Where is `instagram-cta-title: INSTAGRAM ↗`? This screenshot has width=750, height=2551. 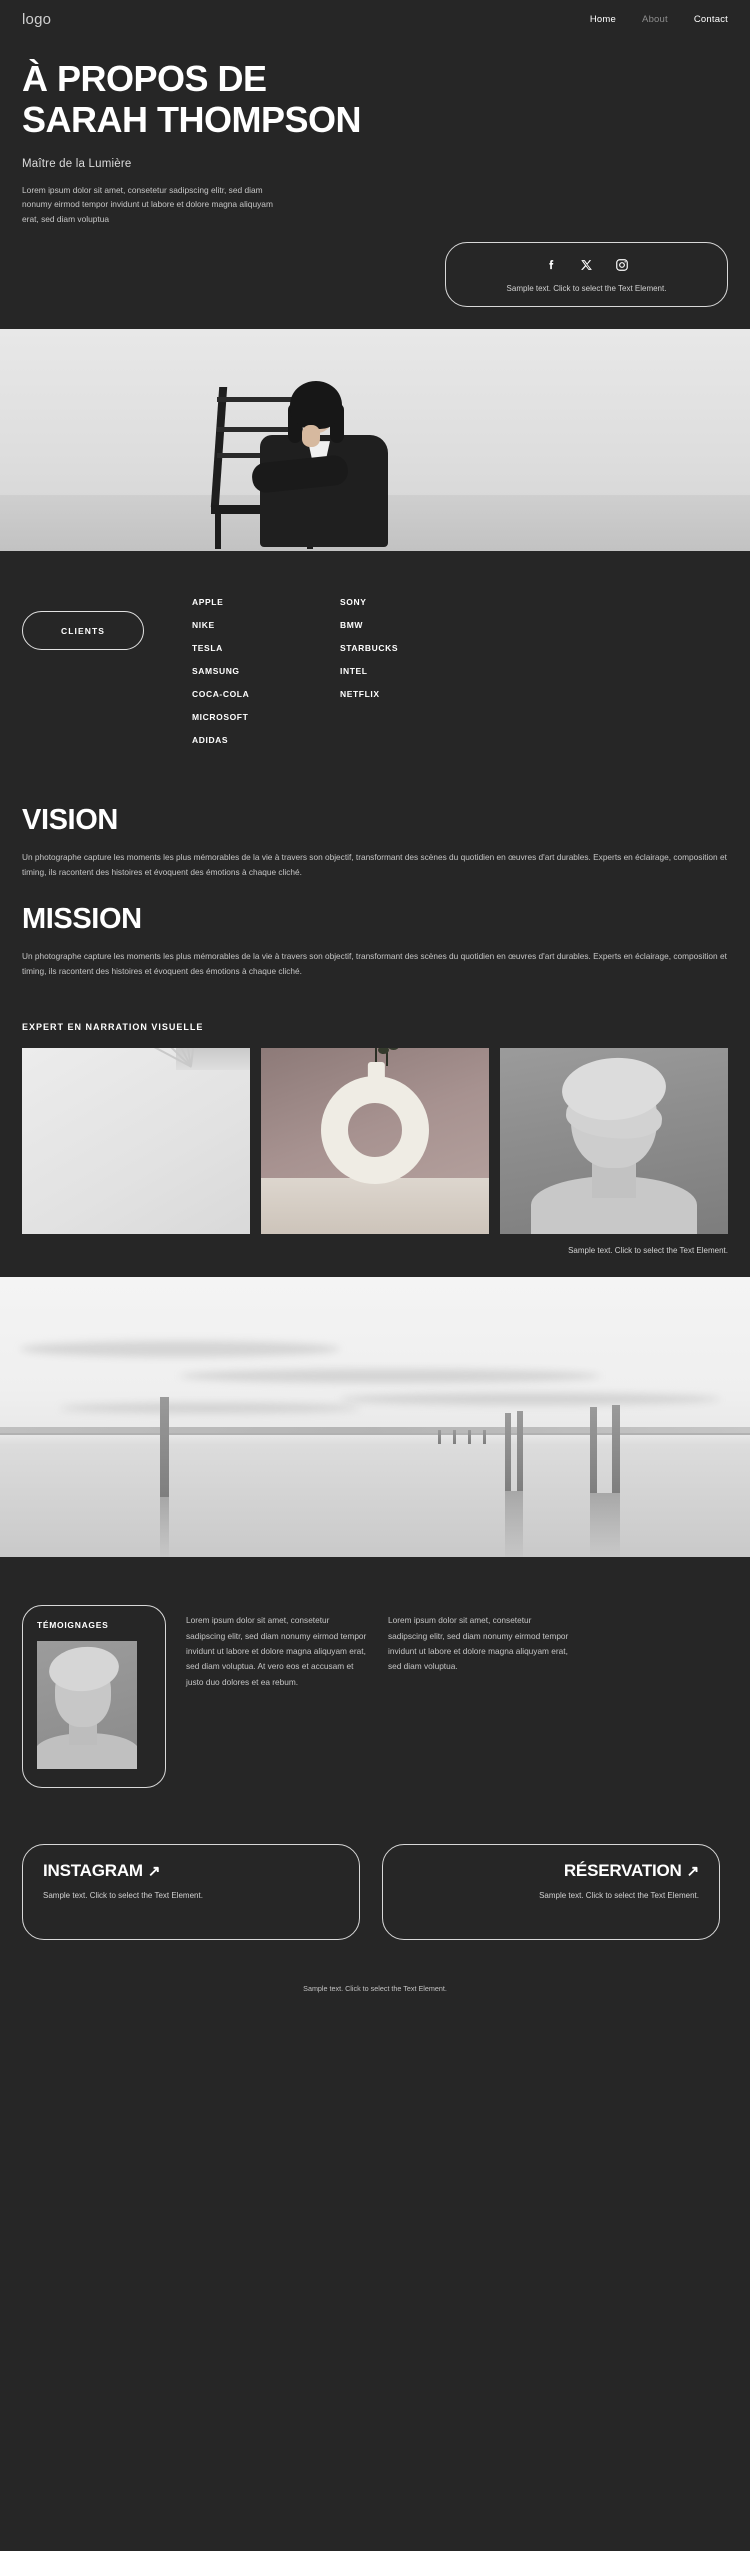
instagram-cta-title: INSTAGRAM ↗ is located at coordinates (191, 1871).